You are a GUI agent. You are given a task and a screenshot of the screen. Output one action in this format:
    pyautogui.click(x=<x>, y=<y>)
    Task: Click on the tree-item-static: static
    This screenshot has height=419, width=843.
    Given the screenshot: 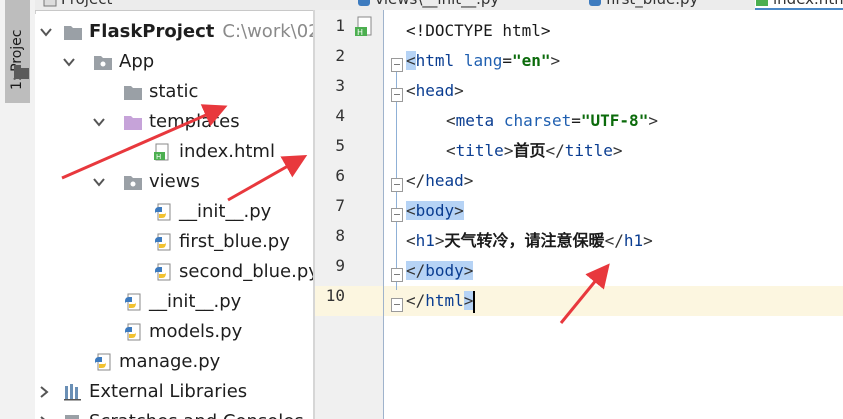 What is the action you would take?
    pyautogui.click(x=174, y=92)
    